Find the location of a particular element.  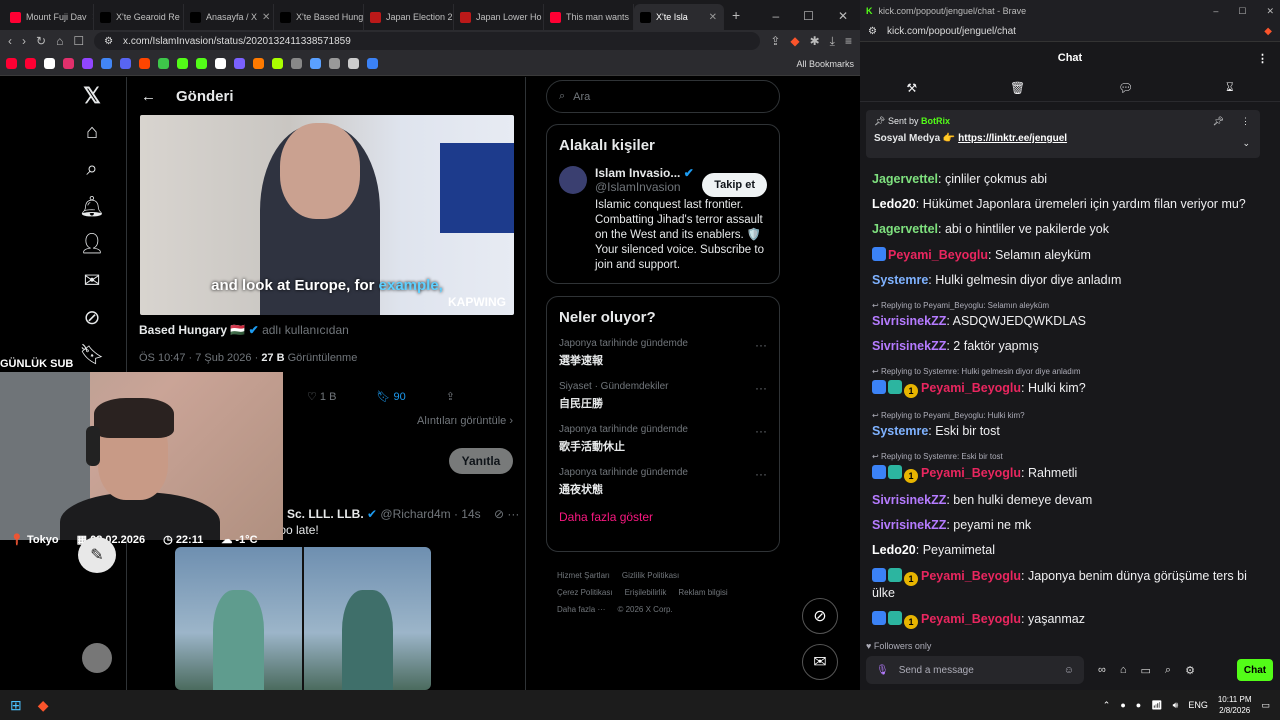

browser-tab: X'te Based Hung✕ is located at coordinates (319, 17).